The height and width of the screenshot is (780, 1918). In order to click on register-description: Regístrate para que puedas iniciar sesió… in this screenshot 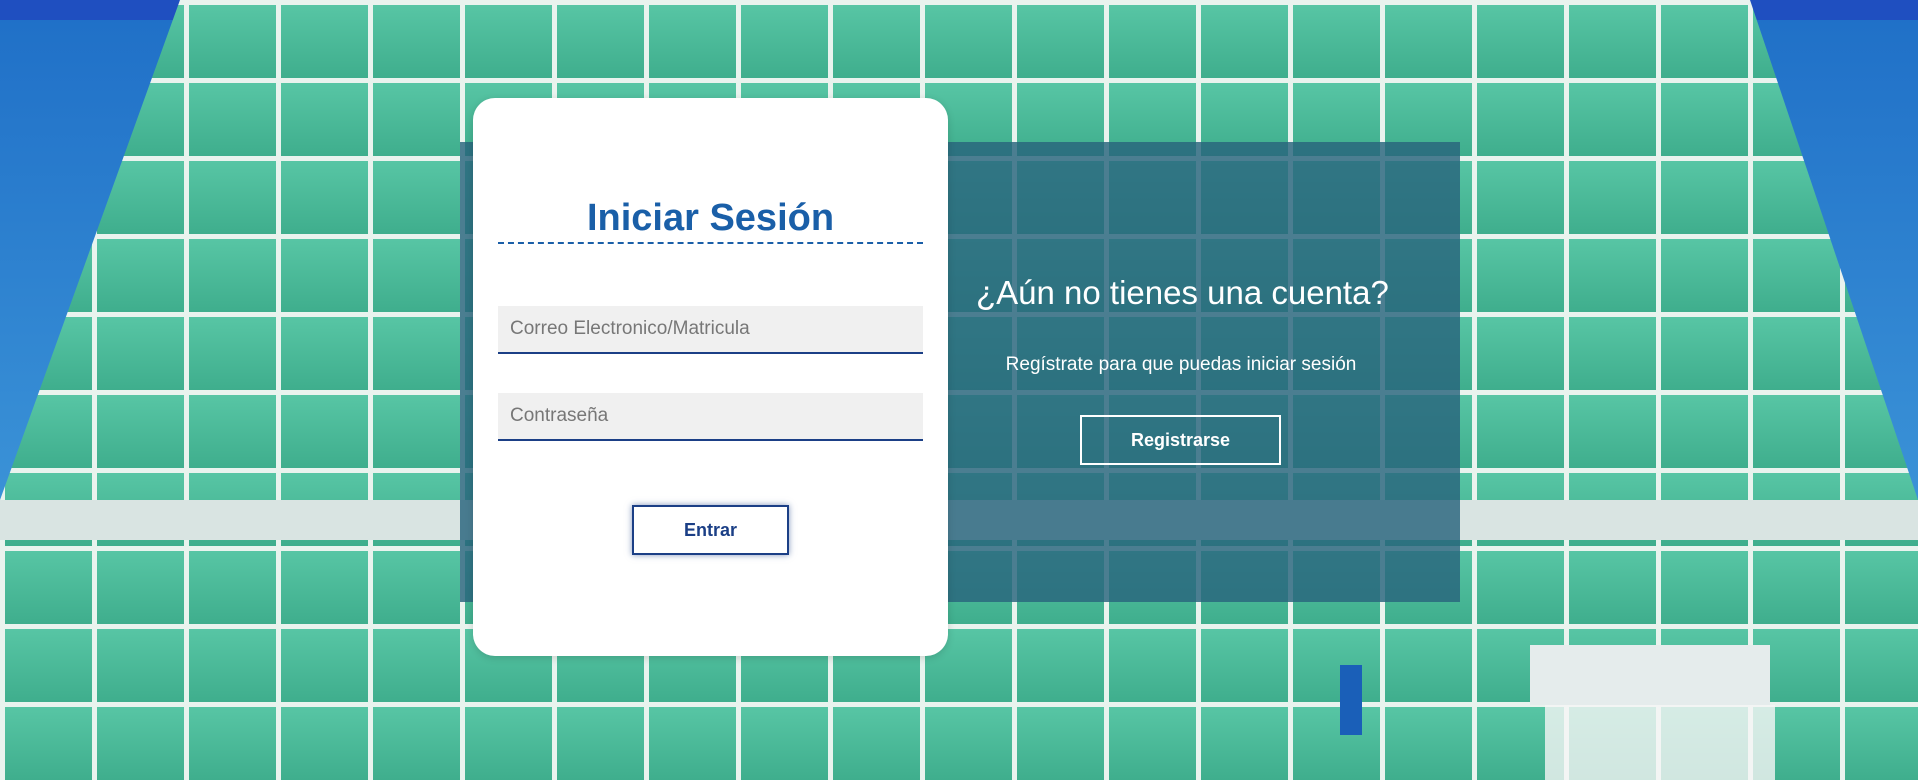, I will do `click(1181, 364)`.